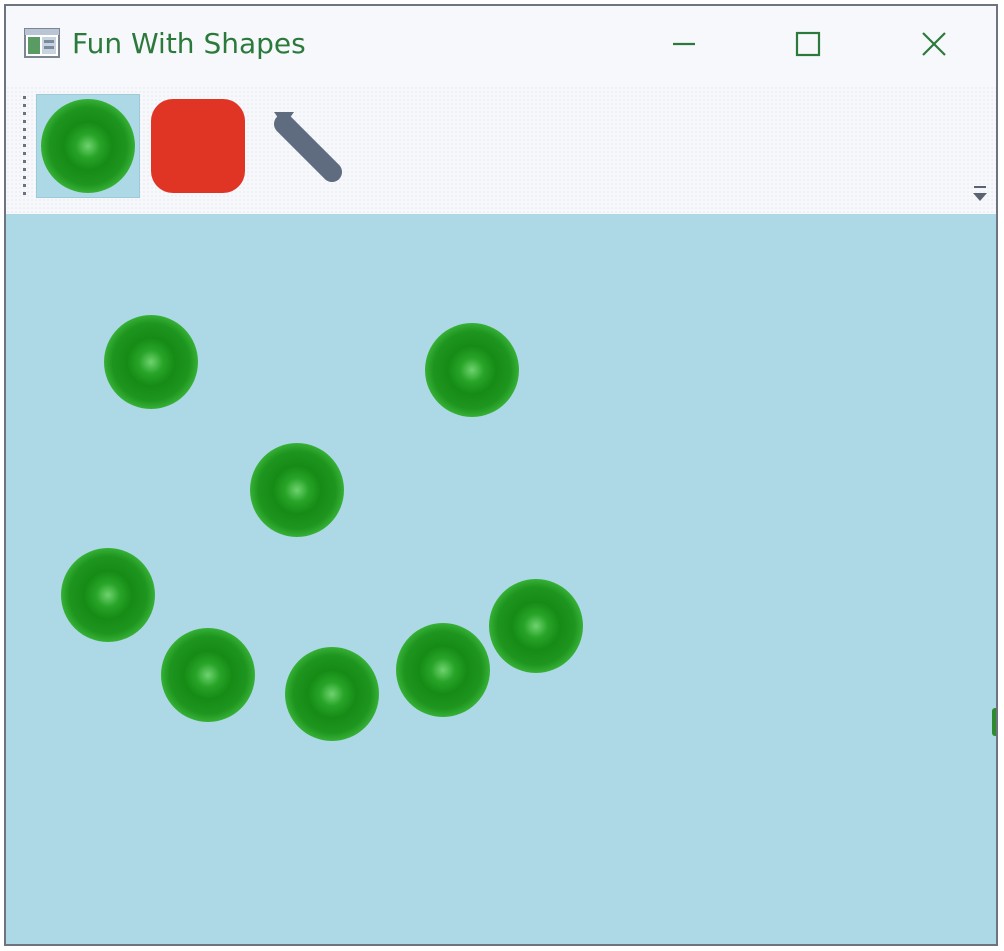 This screenshot has height=951, width=1004. I want to click on maximize-icon, so click(808, 44).